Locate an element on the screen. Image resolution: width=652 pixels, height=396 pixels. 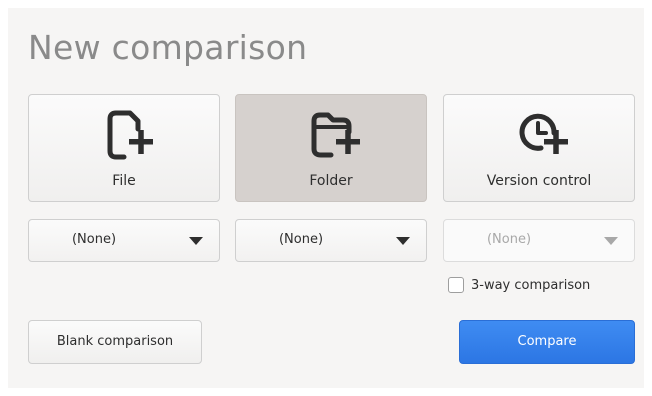
three-way-checkbox-row: 3-way comparison is located at coordinates (519, 285).